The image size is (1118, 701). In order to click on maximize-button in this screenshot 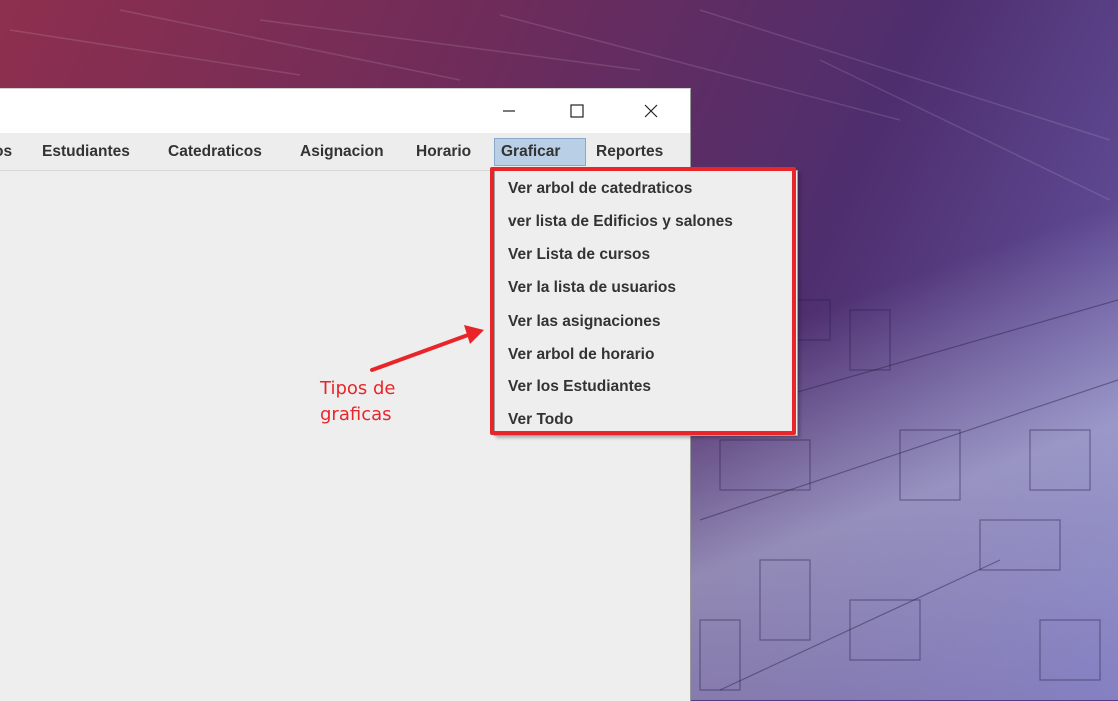, I will do `click(577, 111)`.